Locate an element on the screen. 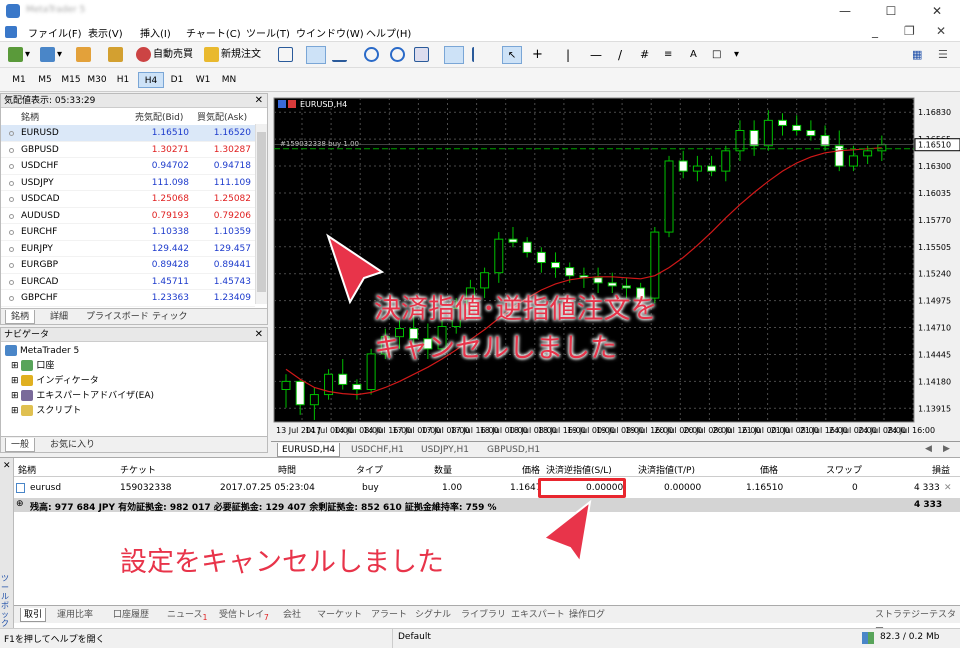 The width and height of the screenshot is (960, 648). col-tp: 決済指値(T/P) is located at coordinates (666, 469).